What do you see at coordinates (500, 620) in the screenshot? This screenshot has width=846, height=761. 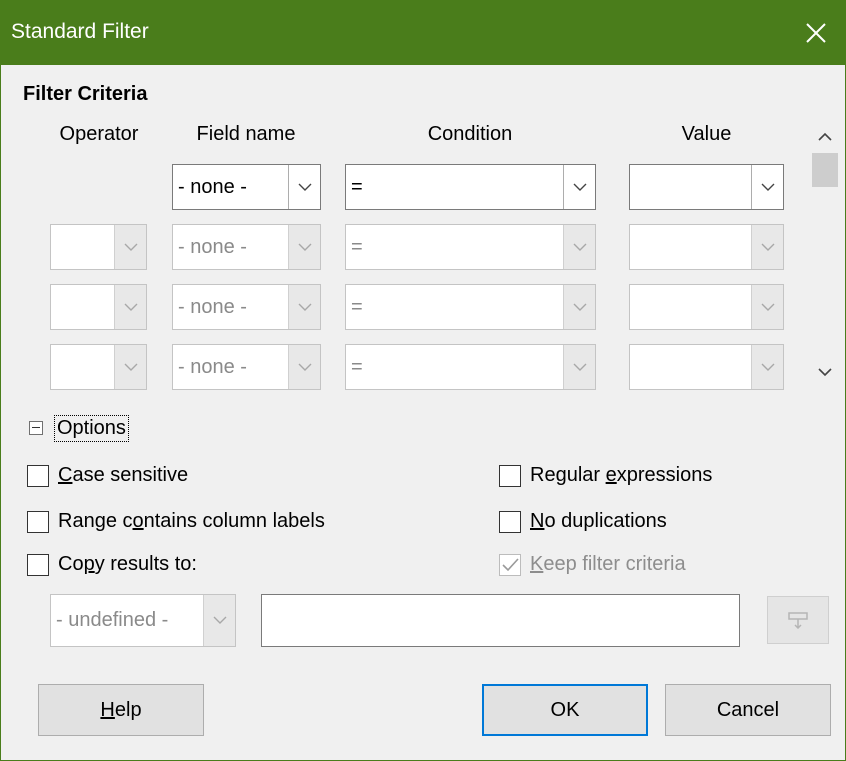 I see `copy-target-input` at bounding box center [500, 620].